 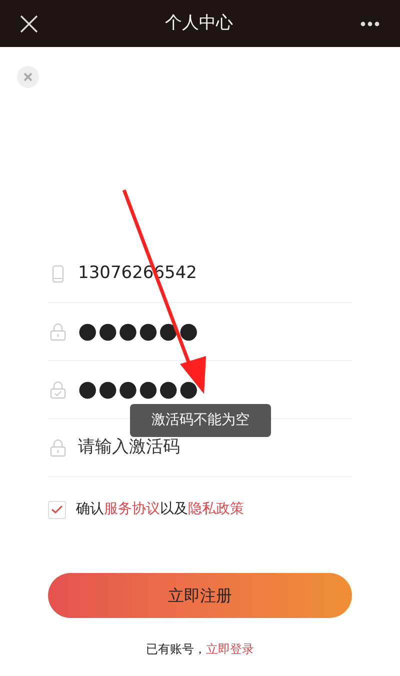 I want to click on privacy-link: 隐私政策, so click(x=216, y=509).